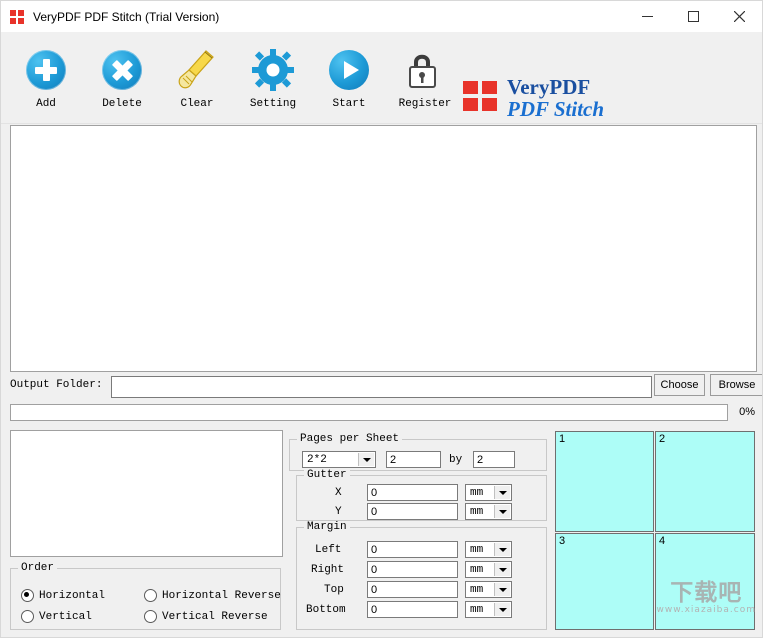 Image resolution: width=763 pixels, height=638 pixels. Describe the element at coordinates (482, 98) in the screenshot. I see `brand-logo-icon` at that location.